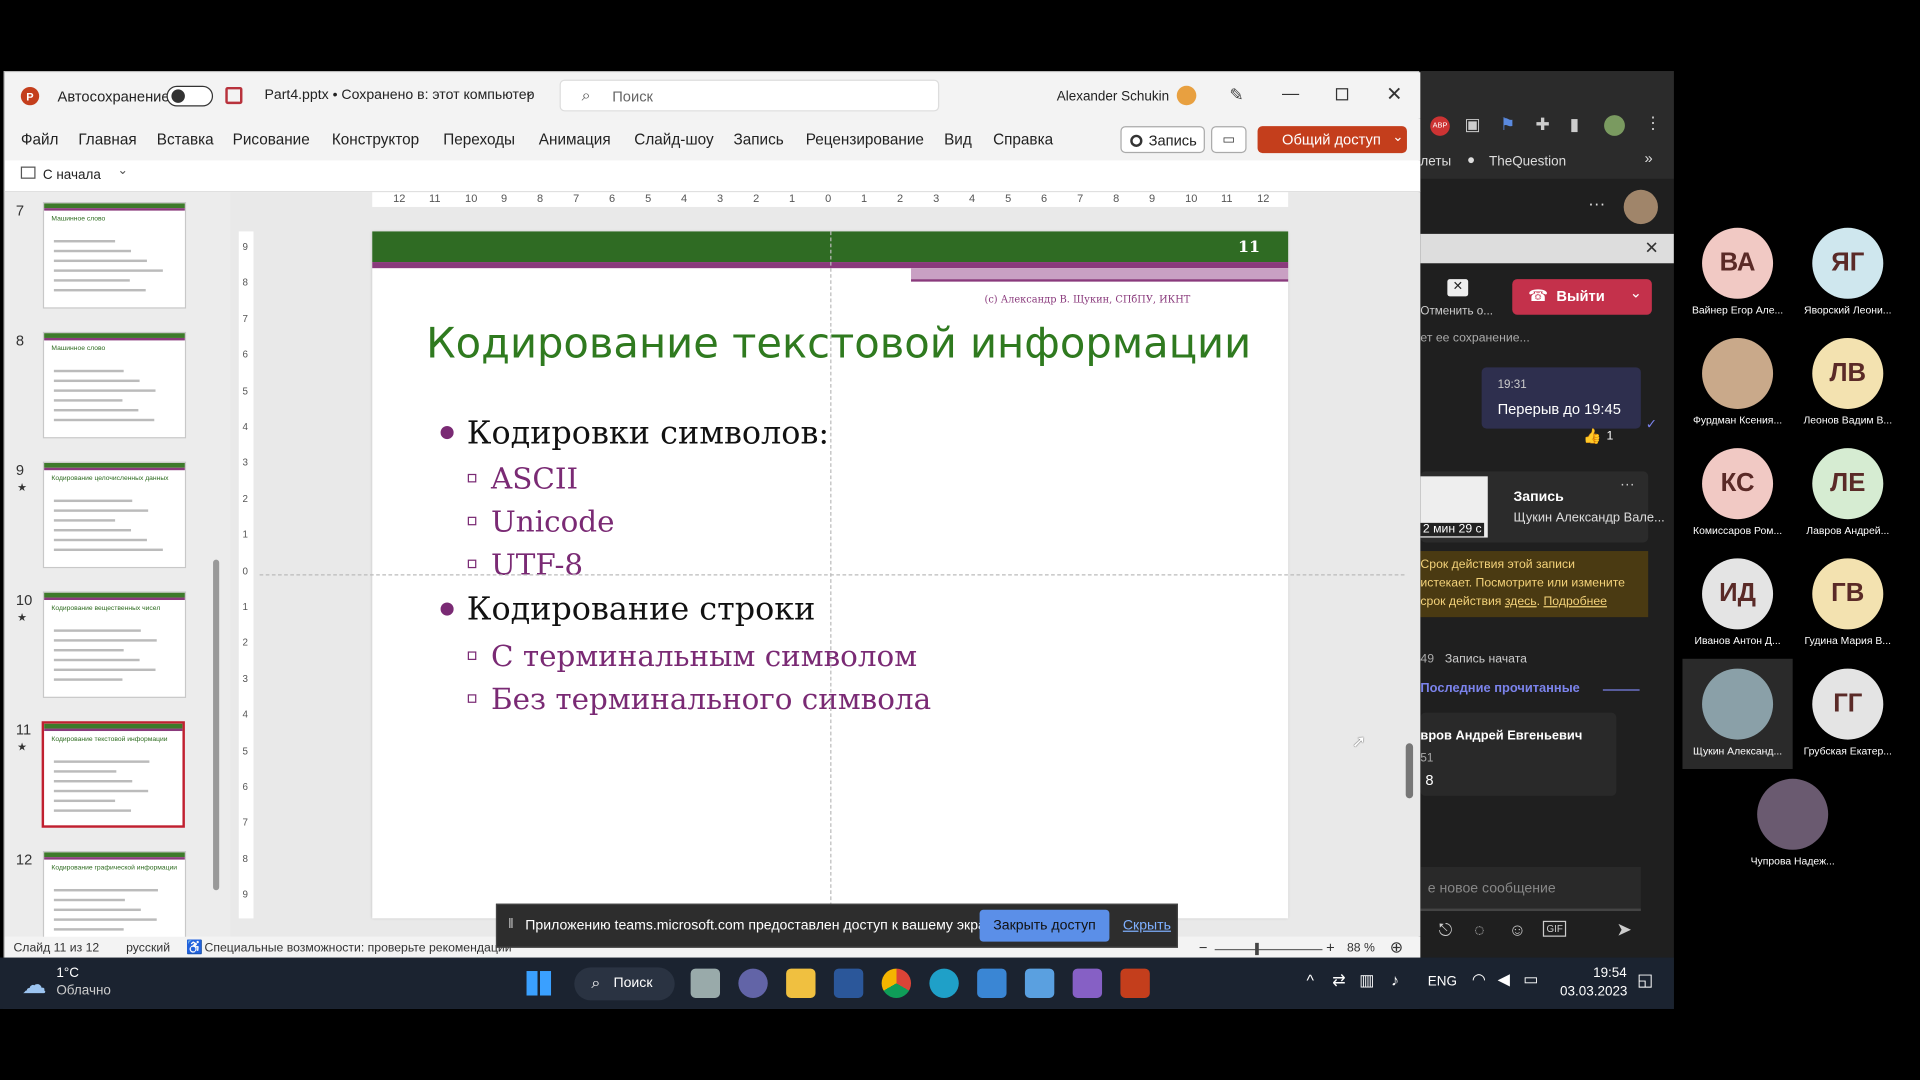  Describe the element at coordinates (1440, 126) in the screenshot. I see `adblock-icon: ABP` at that location.